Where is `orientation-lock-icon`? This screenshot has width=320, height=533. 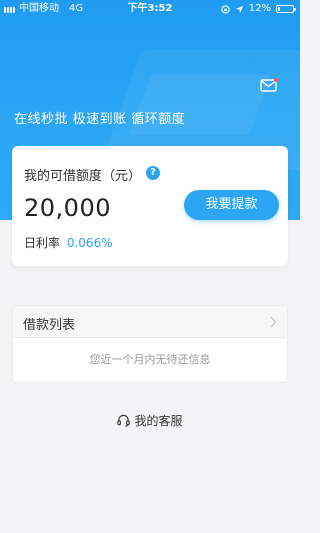 orientation-lock-icon is located at coordinates (225, 9).